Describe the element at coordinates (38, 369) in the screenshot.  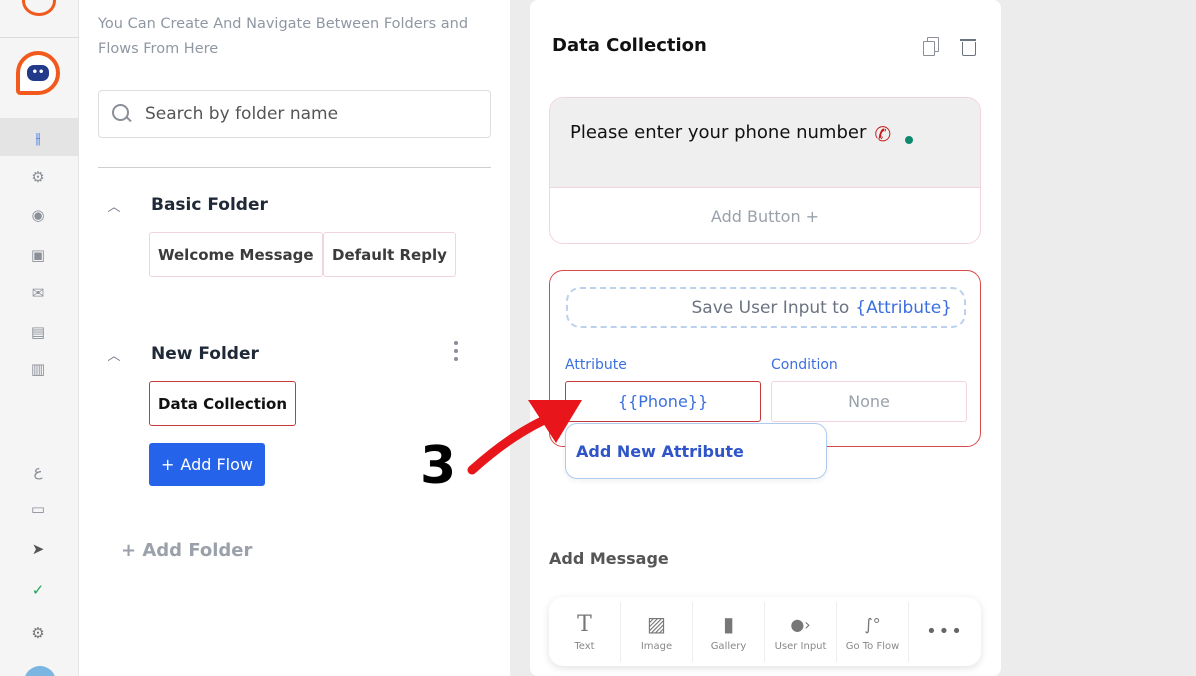
I see `analytics-icon: ▥` at that location.